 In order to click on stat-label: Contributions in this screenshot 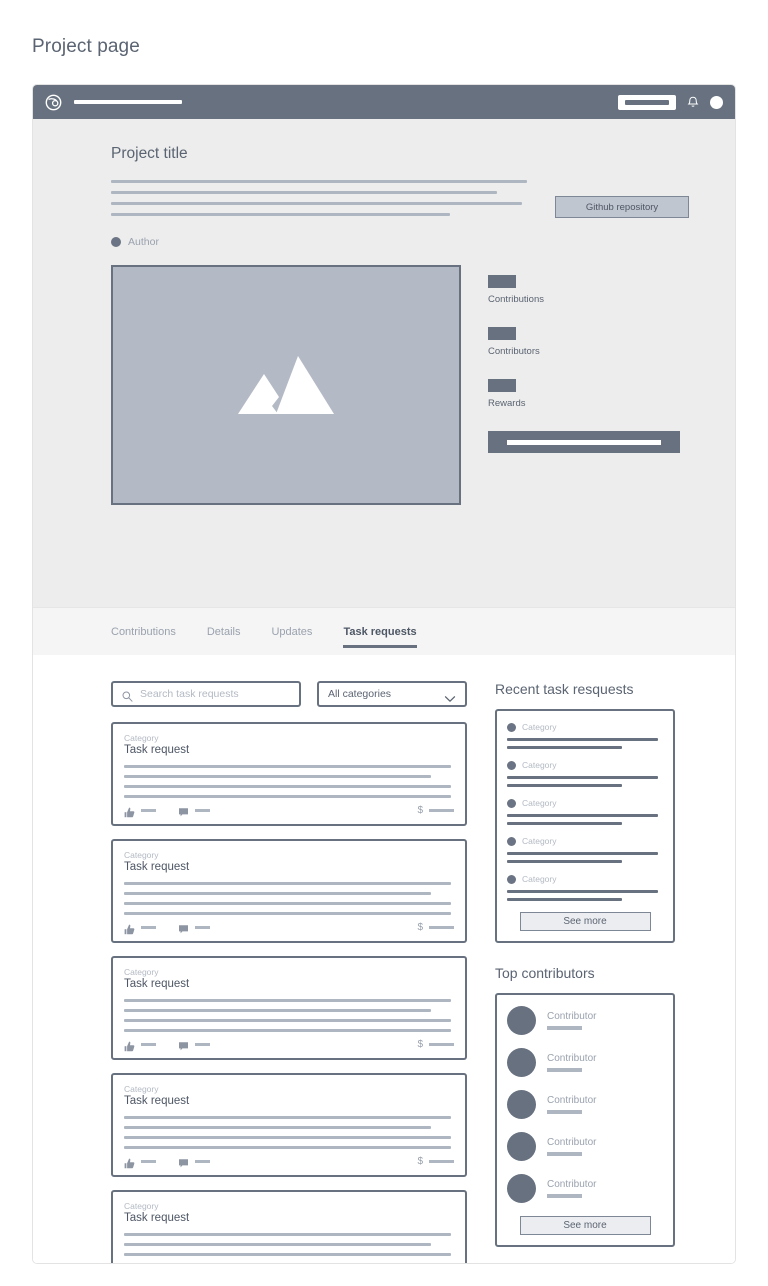, I will do `click(516, 299)`.